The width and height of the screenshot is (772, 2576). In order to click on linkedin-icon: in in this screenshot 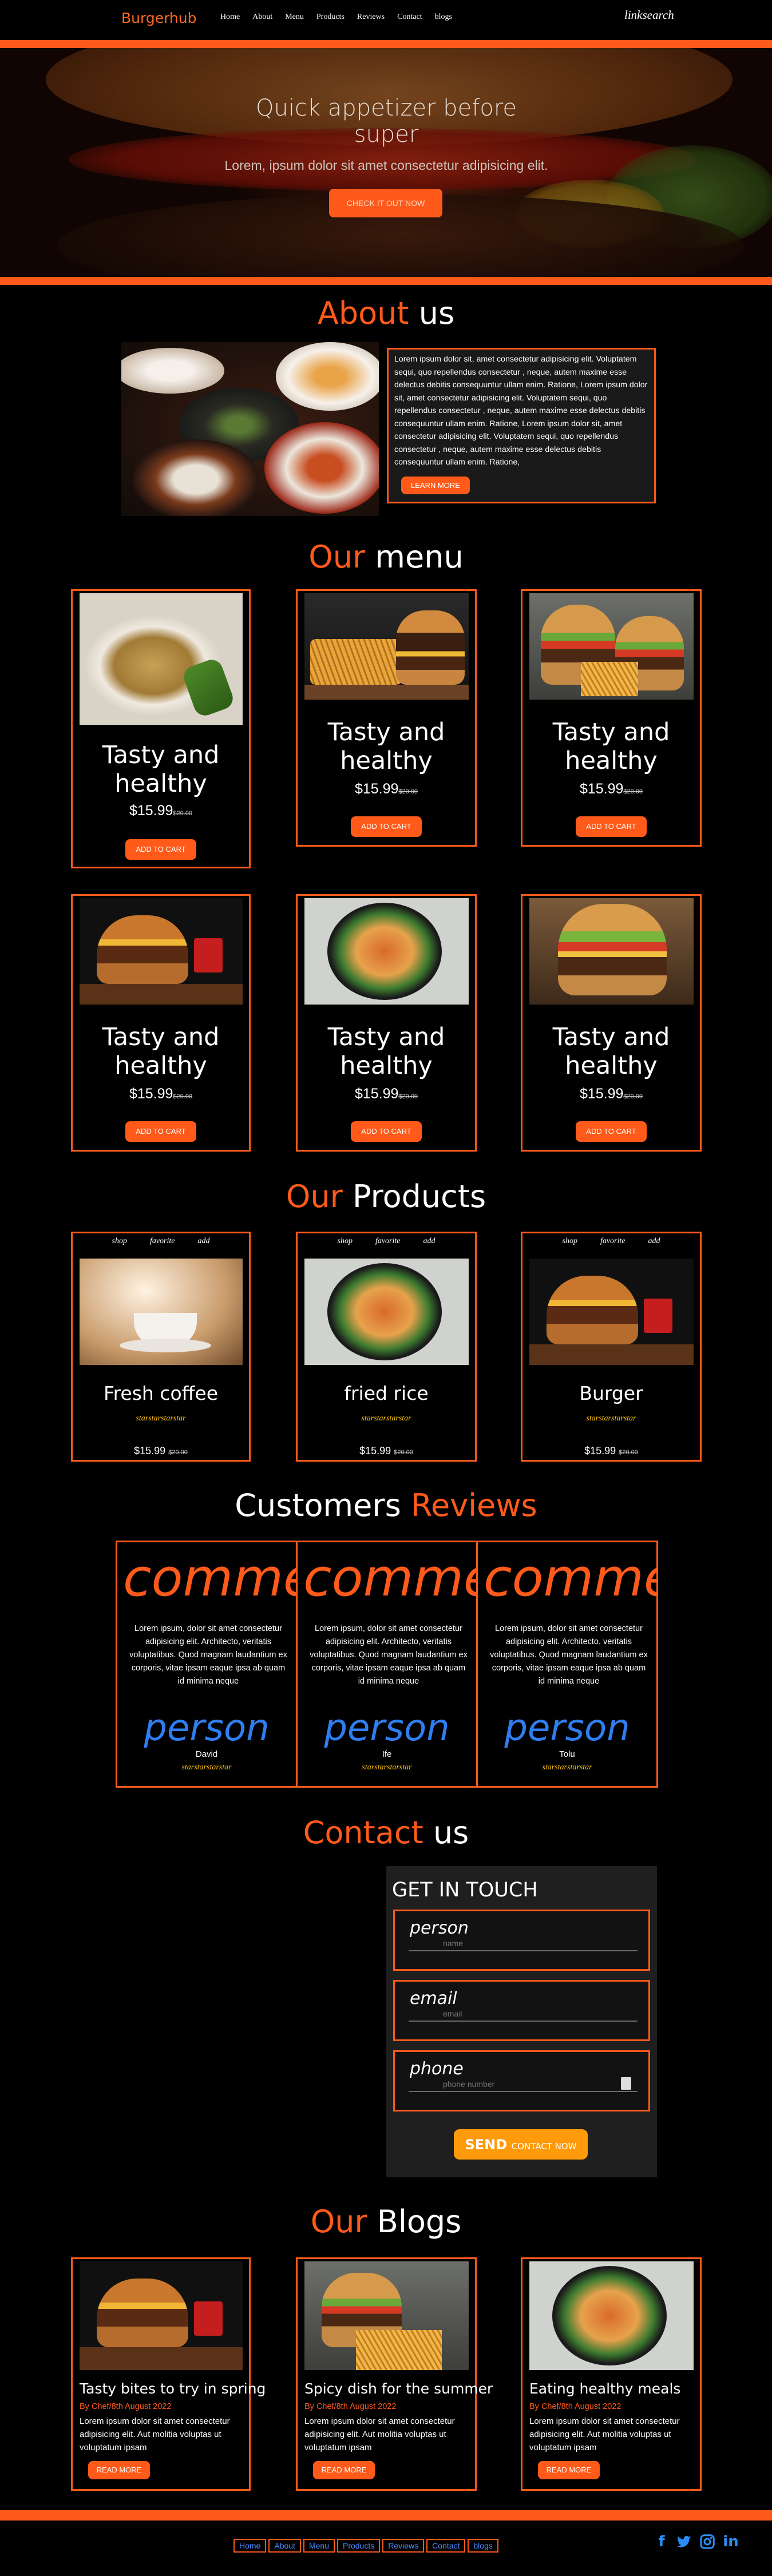, I will do `click(730, 2541)`.